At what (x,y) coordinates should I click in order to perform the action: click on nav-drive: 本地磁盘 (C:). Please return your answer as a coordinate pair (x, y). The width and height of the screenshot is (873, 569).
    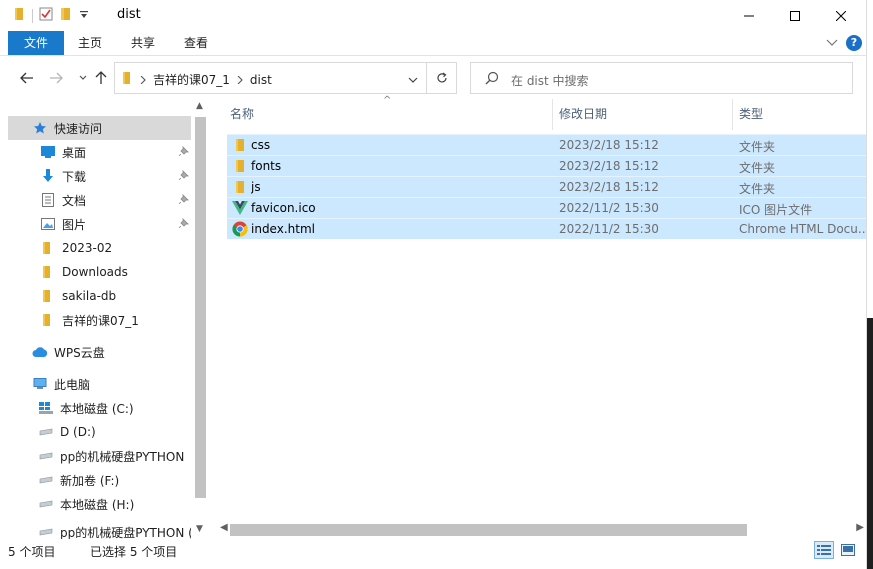
    Looking at the image, I should click on (99, 408).